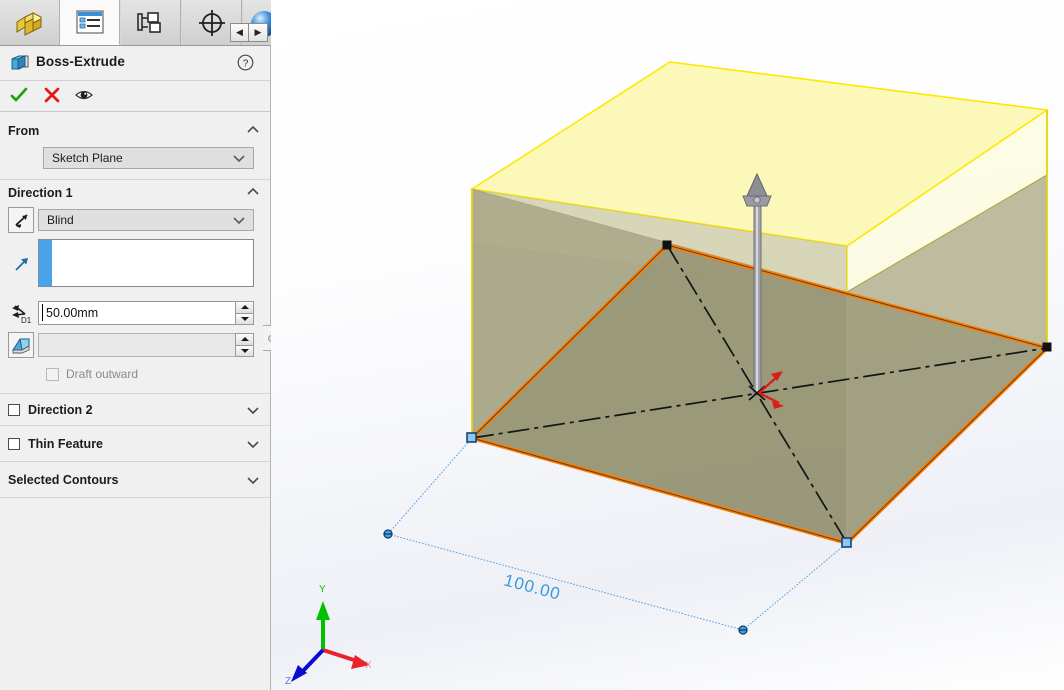 The height and width of the screenshot is (690, 1064). I want to click on depth-input: 50.00mm, so click(136, 313).